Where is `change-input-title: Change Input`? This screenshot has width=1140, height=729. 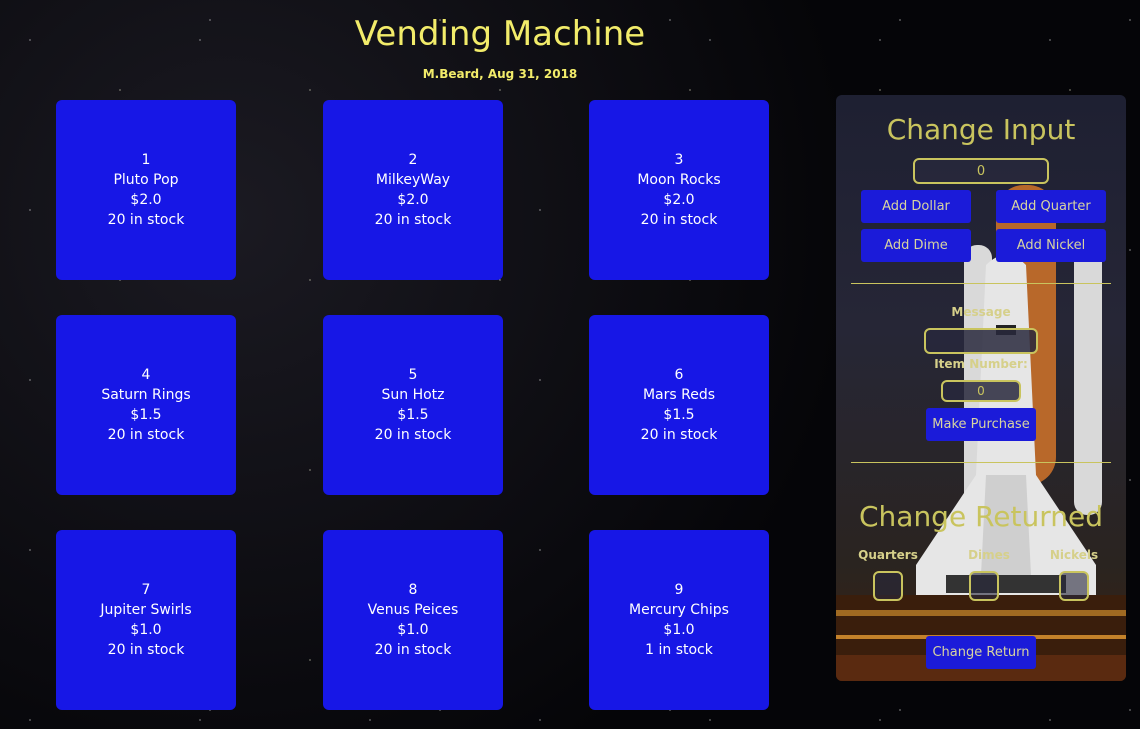
change-input-title: Change Input is located at coordinates (981, 129).